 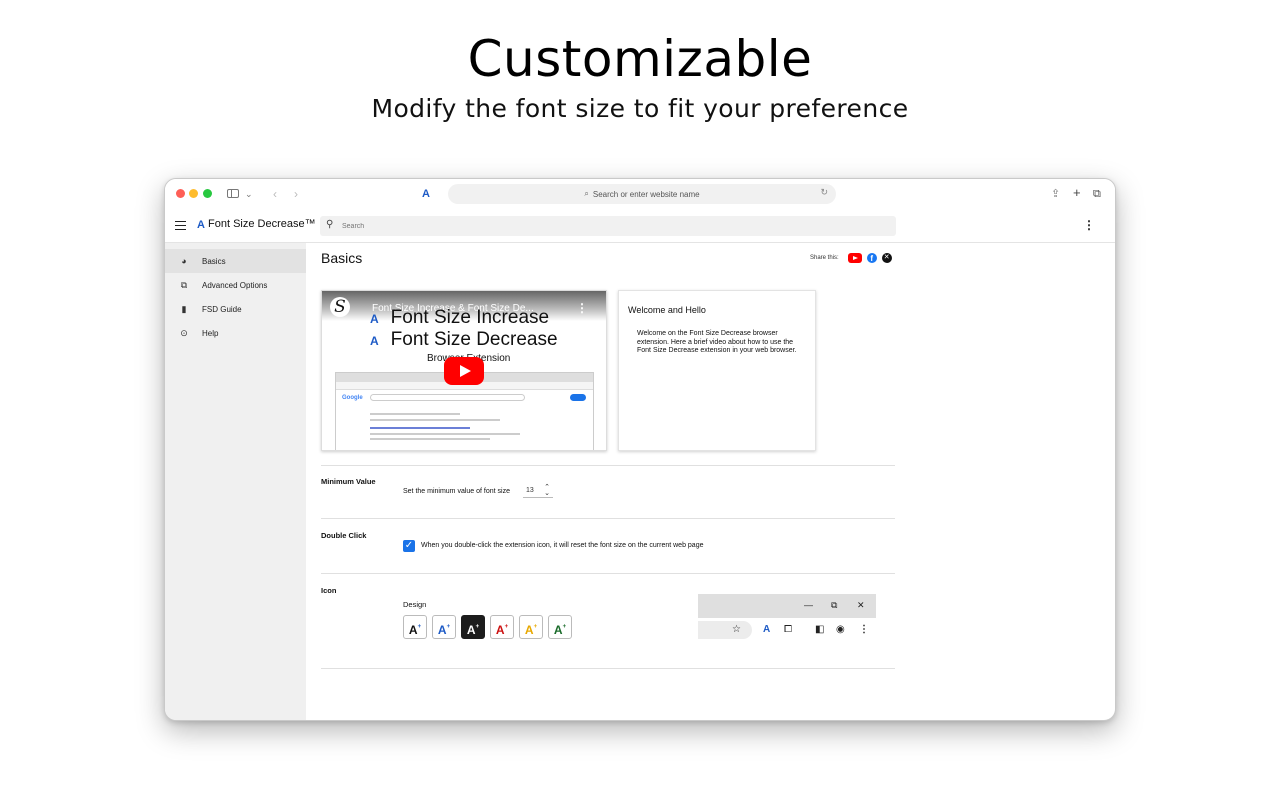 What do you see at coordinates (808, 605) in the screenshot?
I see `minimize-icon: —` at bounding box center [808, 605].